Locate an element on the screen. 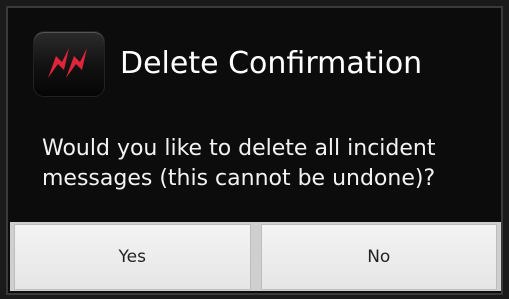 This screenshot has width=509, height=299. message-line-1: Would you like to delete all incident is located at coordinates (239, 148).